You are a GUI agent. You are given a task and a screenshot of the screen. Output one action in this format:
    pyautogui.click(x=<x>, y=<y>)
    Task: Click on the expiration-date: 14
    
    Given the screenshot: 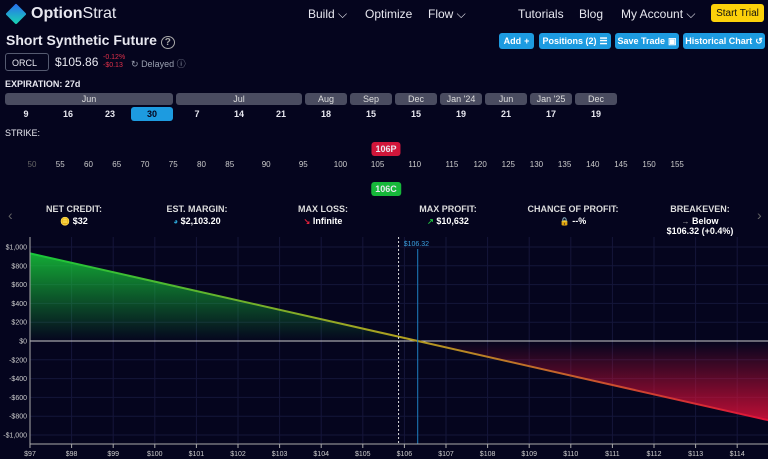 What is the action you would take?
    pyautogui.click(x=239, y=114)
    